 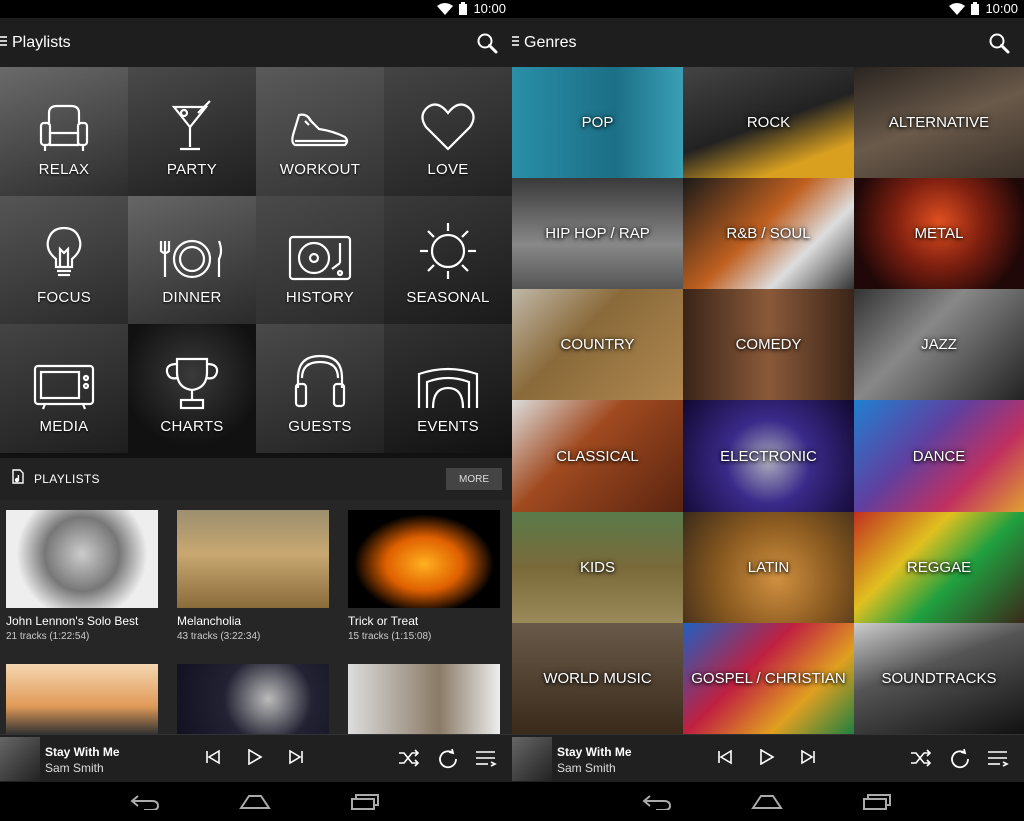 What do you see at coordinates (320, 260) in the screenshot?
I see `category-history: HISTORY` at bounding box center [320, 260].